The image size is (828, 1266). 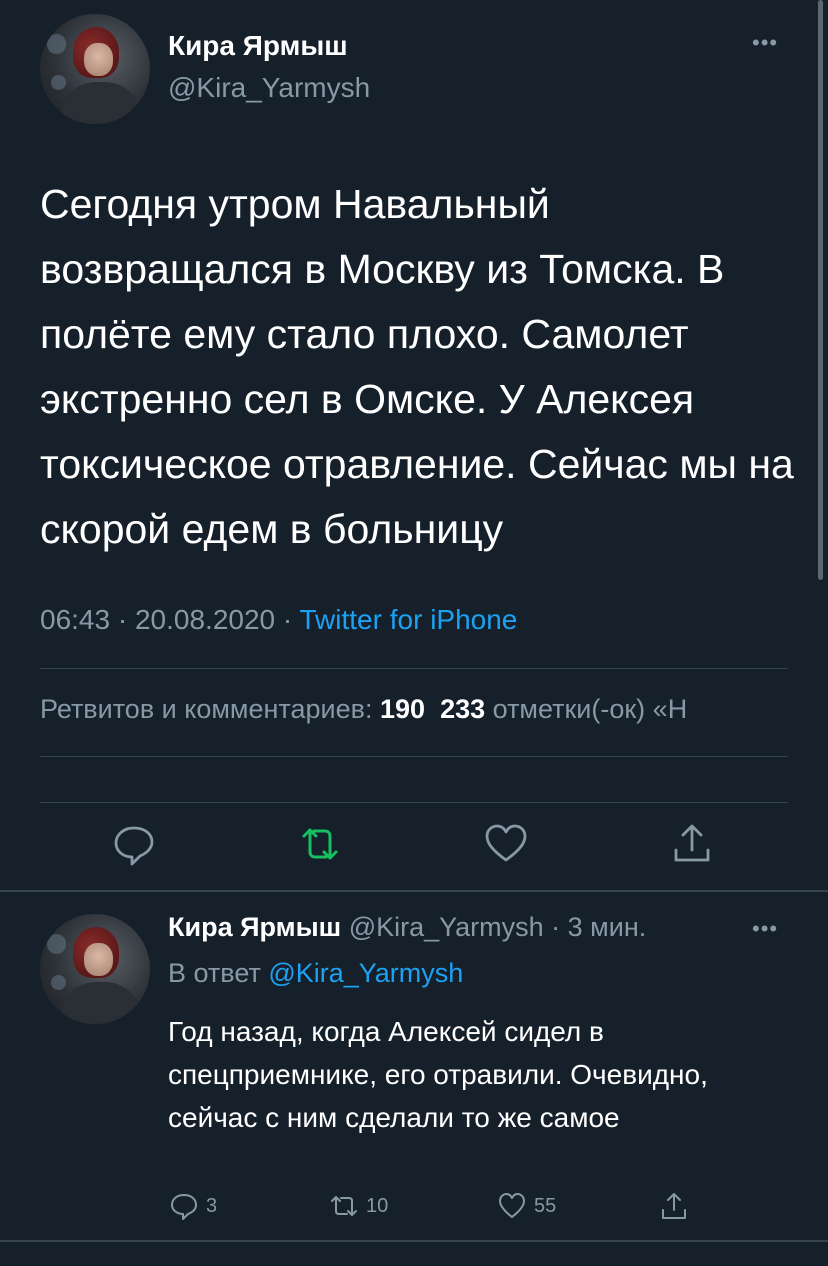 What do you see at coordinates (95, 69) in the screenshot?
I see `author-avatar` at bounding box center [95, 69].